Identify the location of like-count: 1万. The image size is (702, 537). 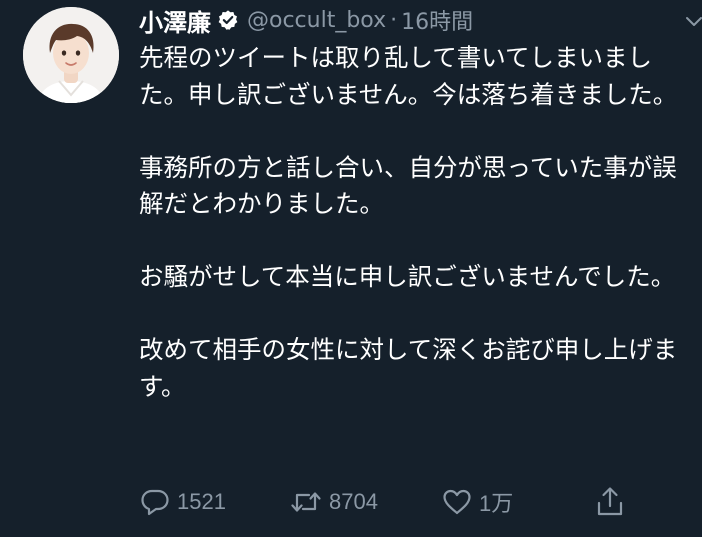
(496, 503).